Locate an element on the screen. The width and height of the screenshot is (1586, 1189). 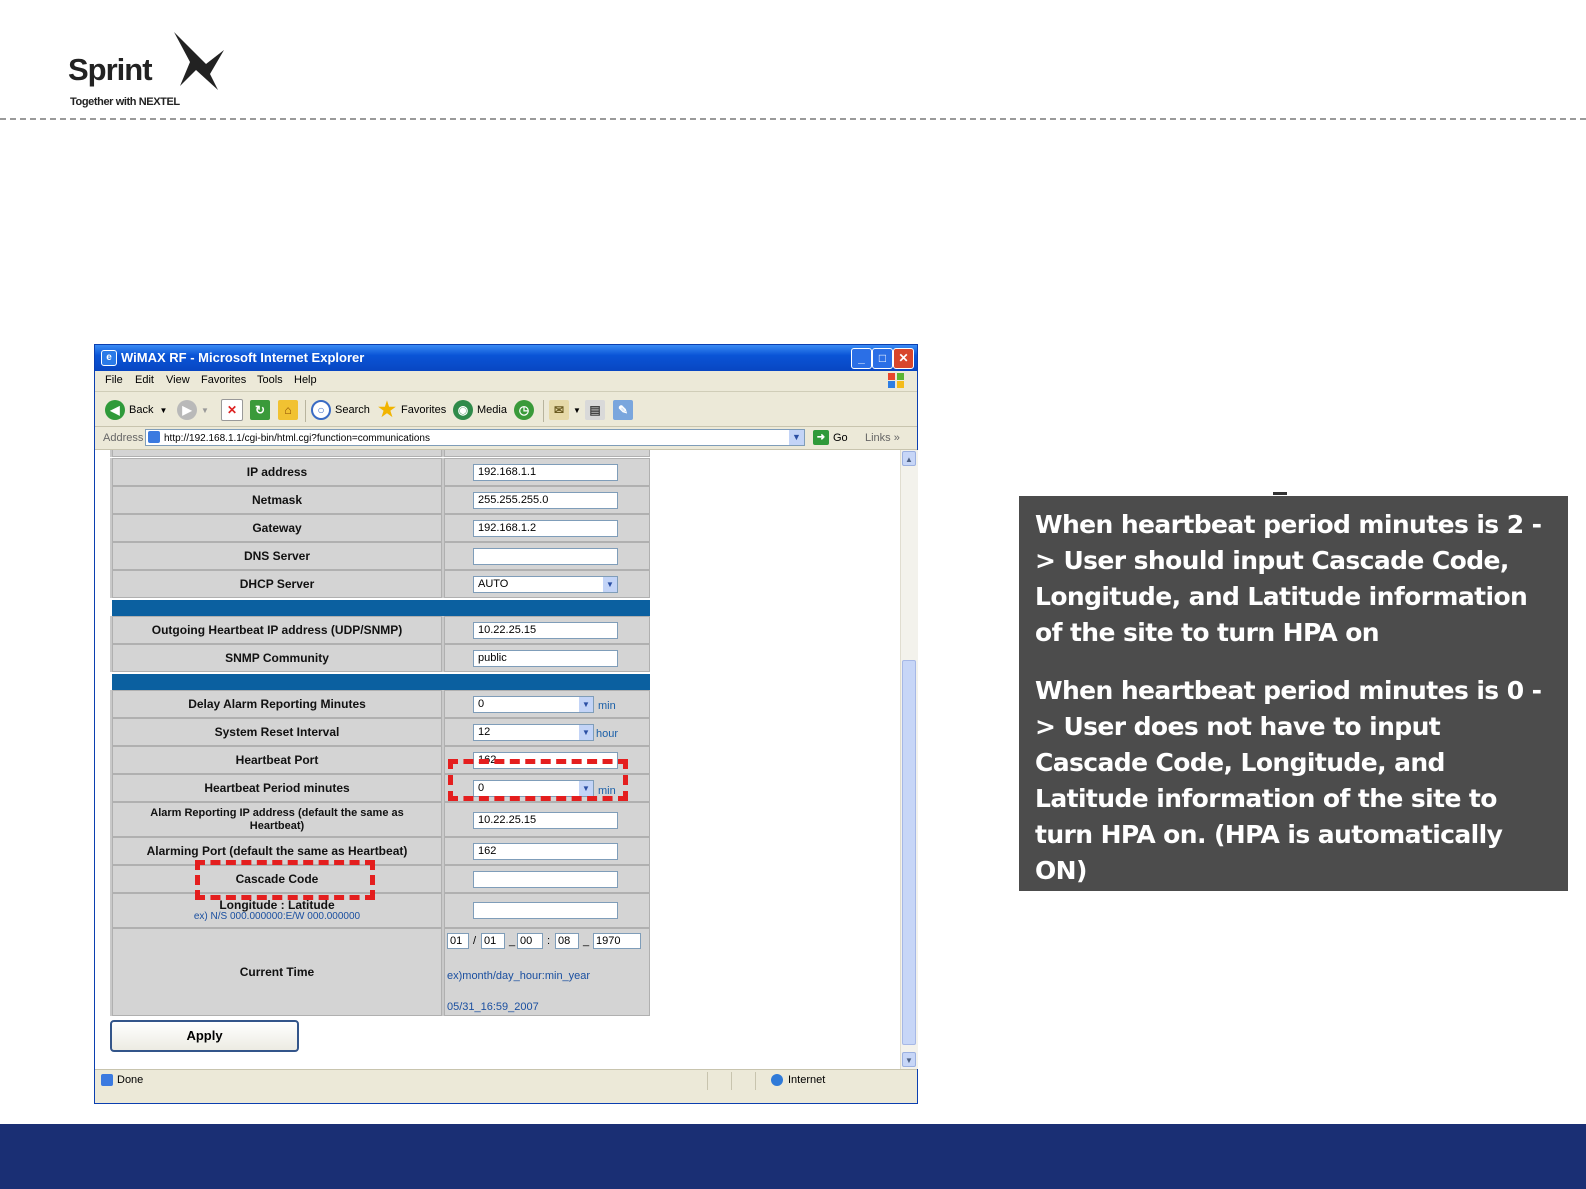
refresh-button: ↻ is located at coordinates (262, 410).